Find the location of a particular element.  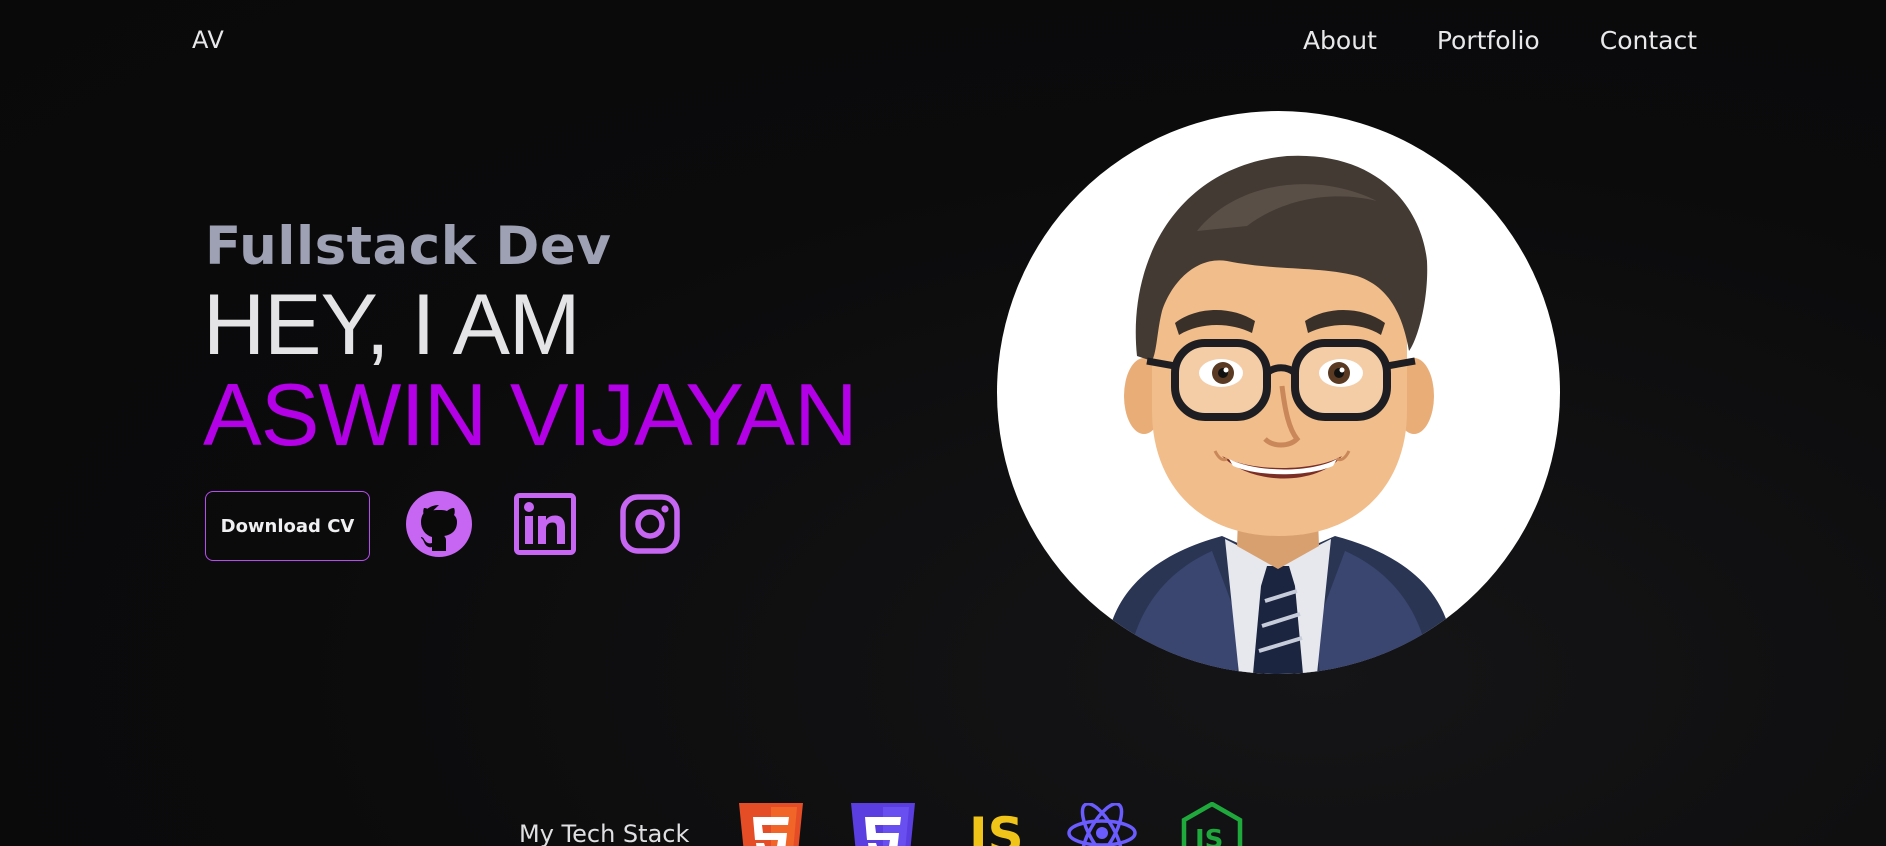

instagram-icon is located at coordinates (650, 524).